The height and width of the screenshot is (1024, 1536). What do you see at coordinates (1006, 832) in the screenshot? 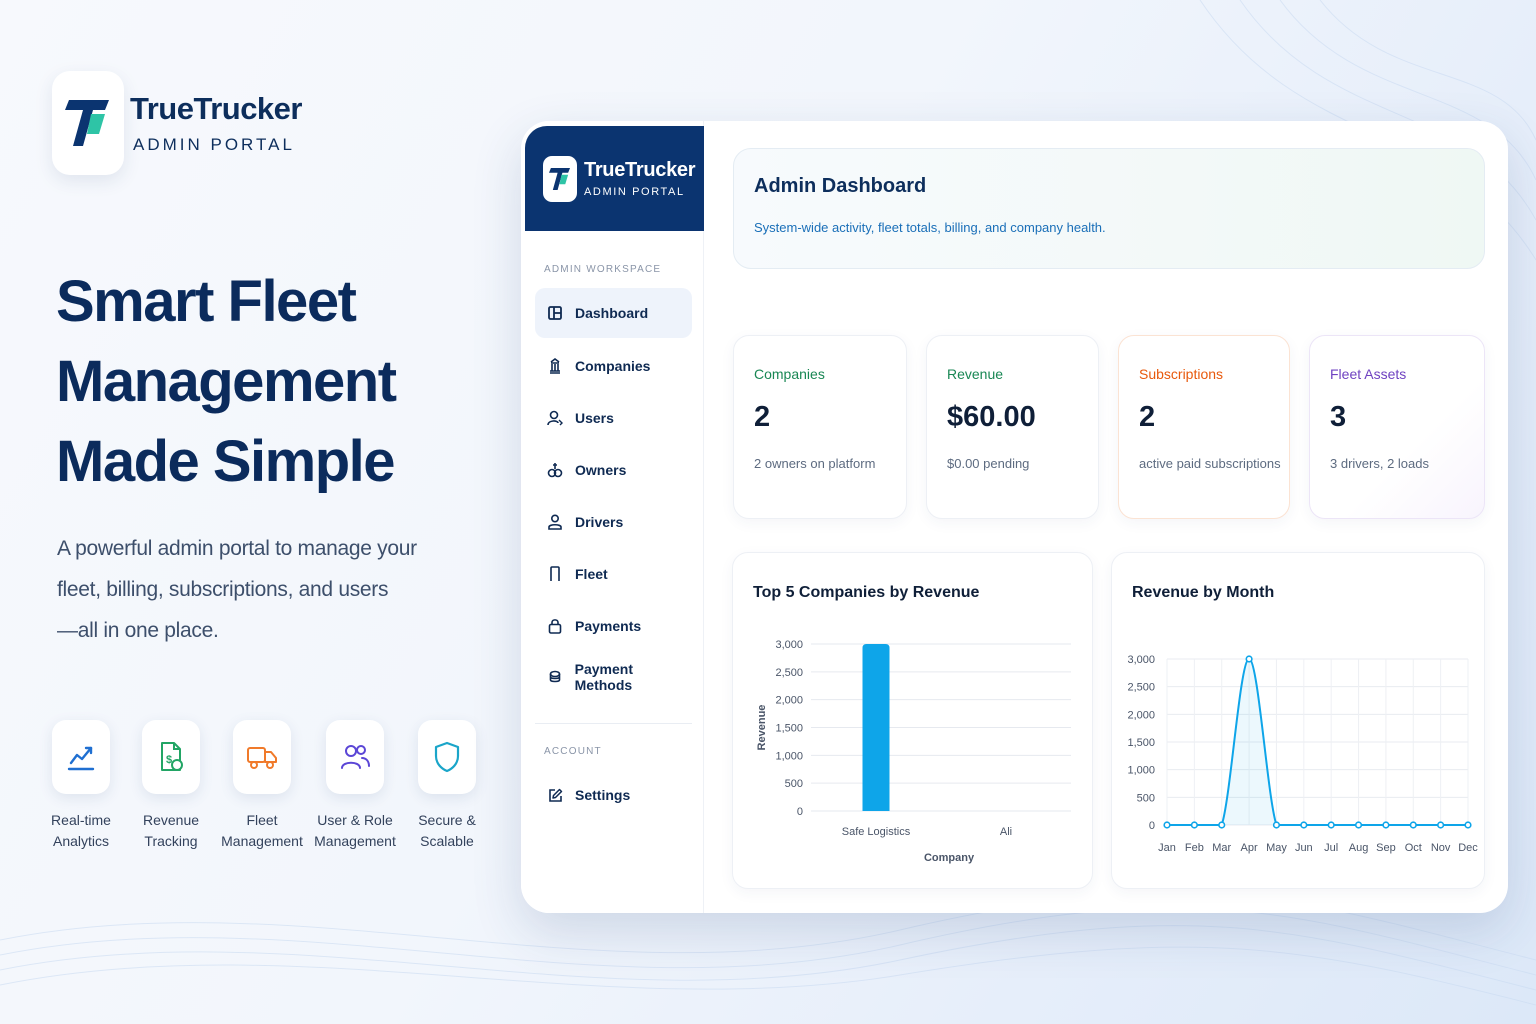
I see `x-tick-label: Ali` at bounding box center [1006, 832].